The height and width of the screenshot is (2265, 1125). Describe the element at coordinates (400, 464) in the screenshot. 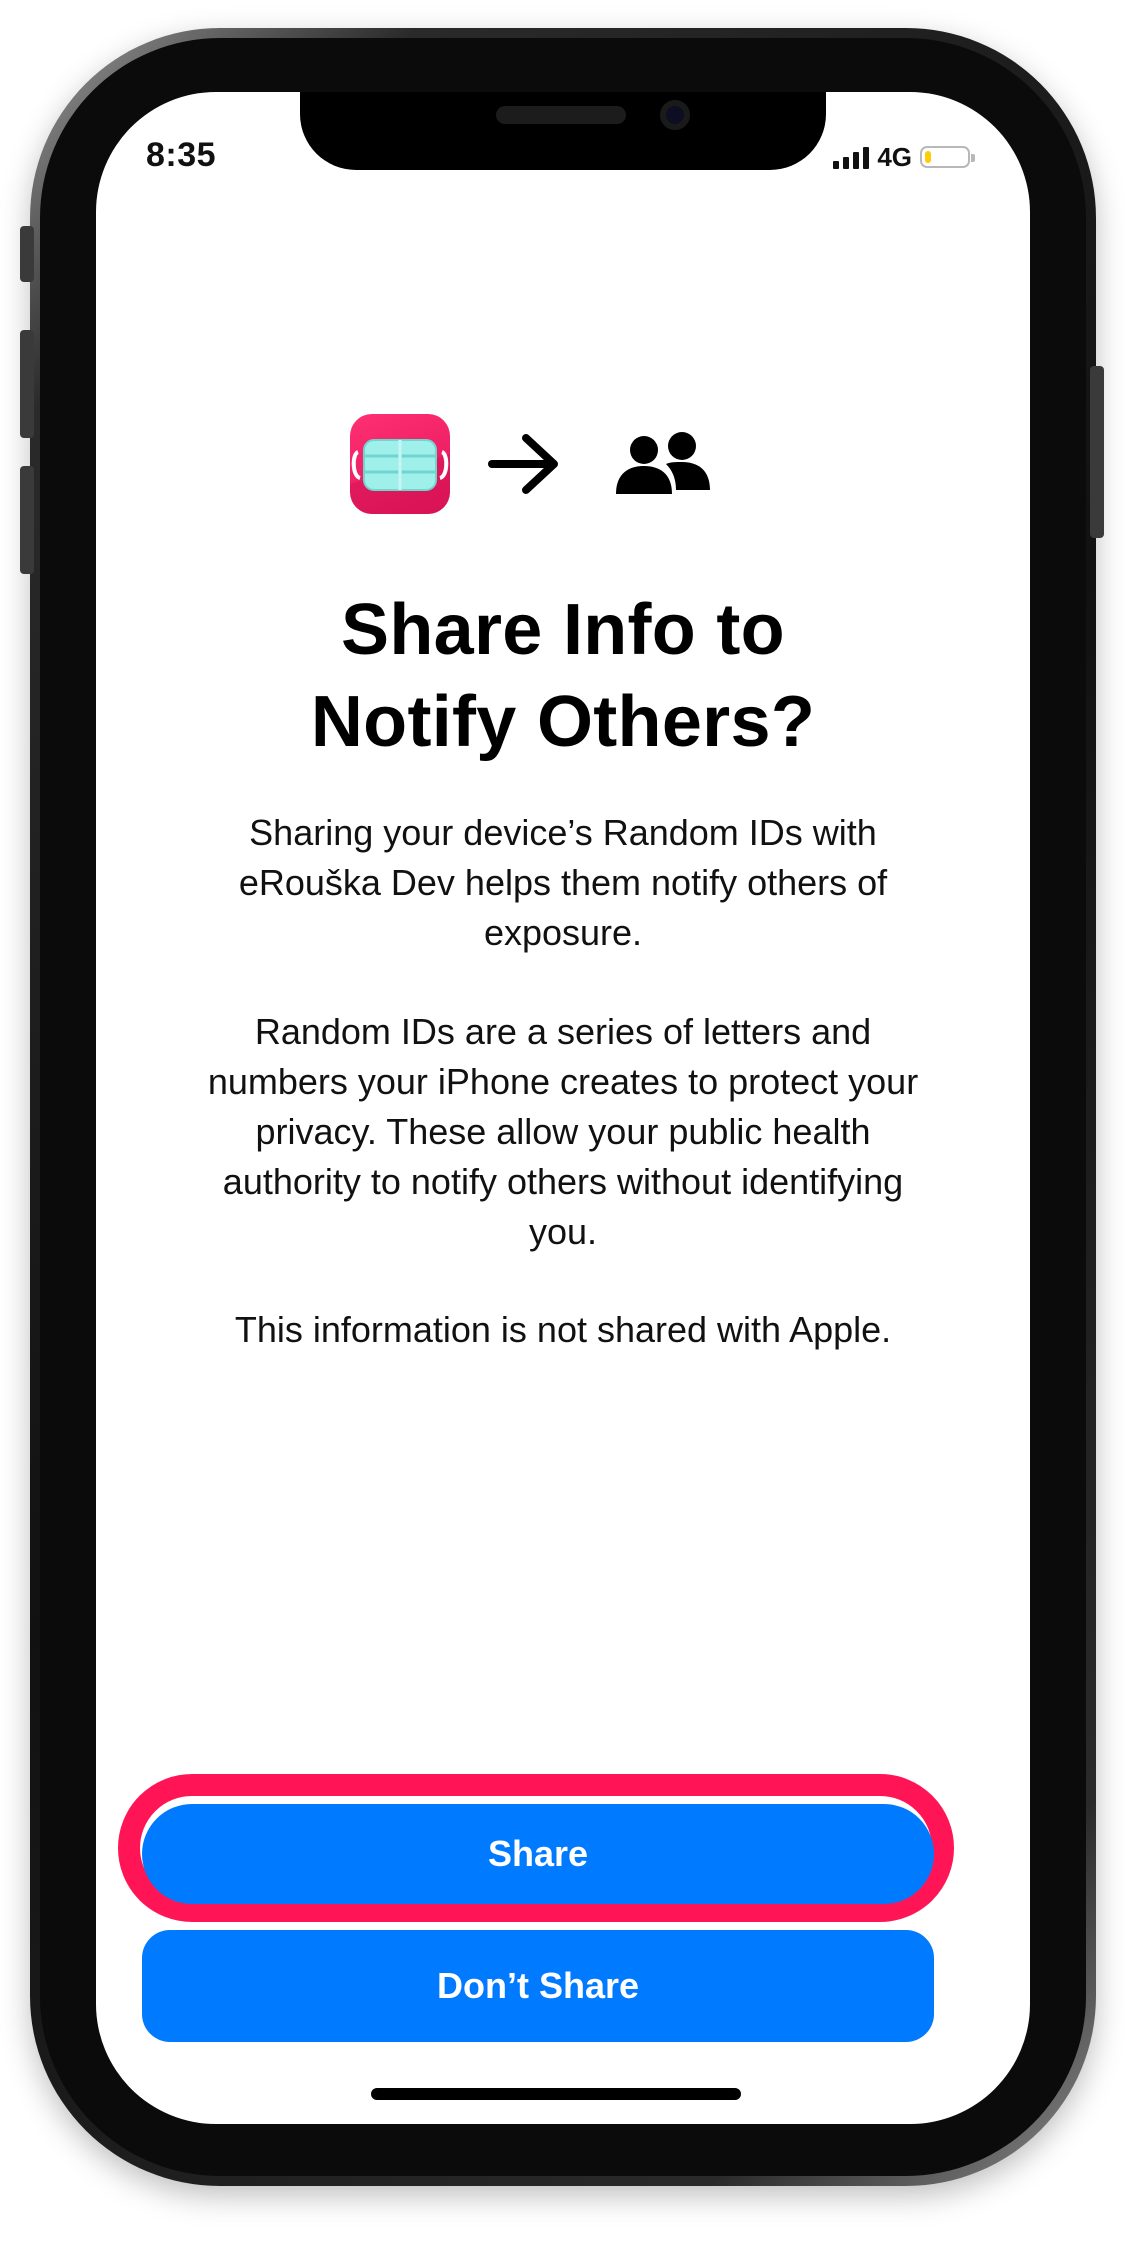

I see `face-mask-app-icon` at that location.